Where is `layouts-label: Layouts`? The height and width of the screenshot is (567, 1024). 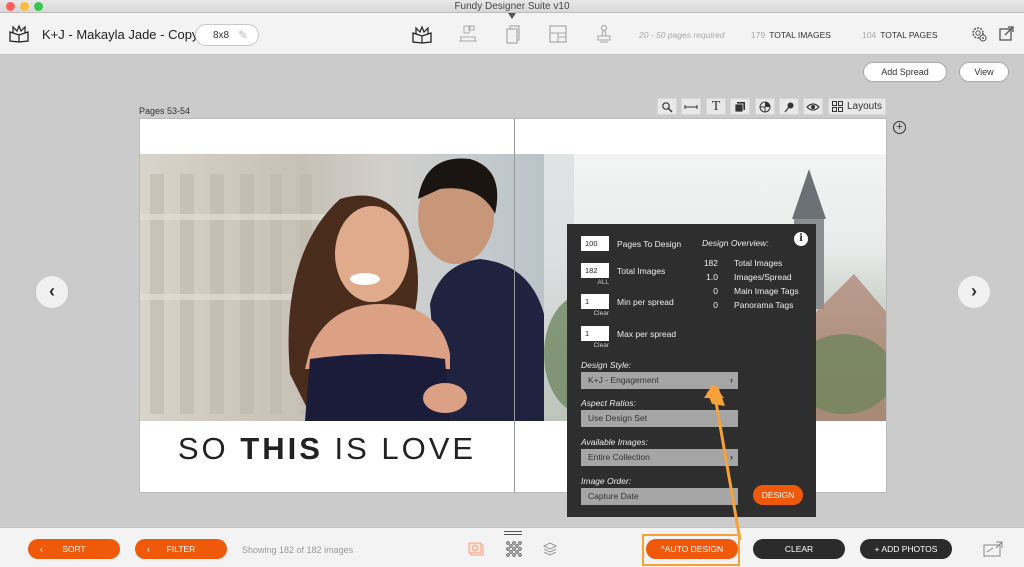 layouts-label: Layouts is located at coordinates (864, 106).